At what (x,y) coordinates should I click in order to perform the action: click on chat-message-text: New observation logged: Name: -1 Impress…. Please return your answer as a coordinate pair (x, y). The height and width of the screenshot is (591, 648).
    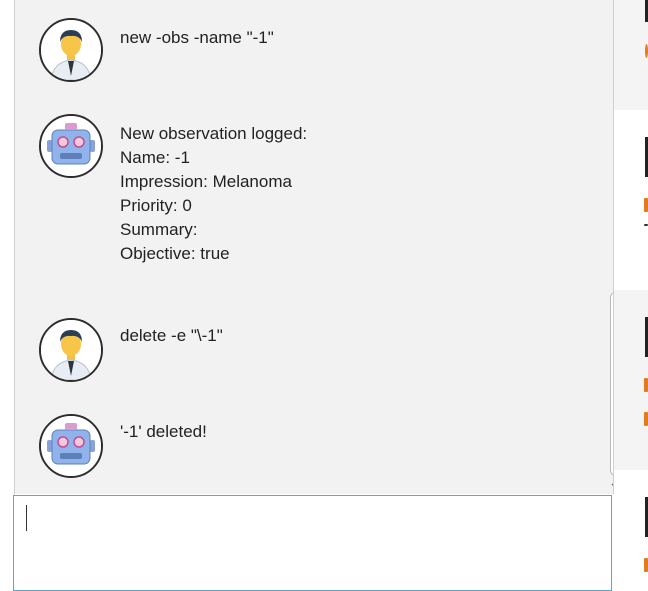
    Looking at the image, I should click on (214, 193).